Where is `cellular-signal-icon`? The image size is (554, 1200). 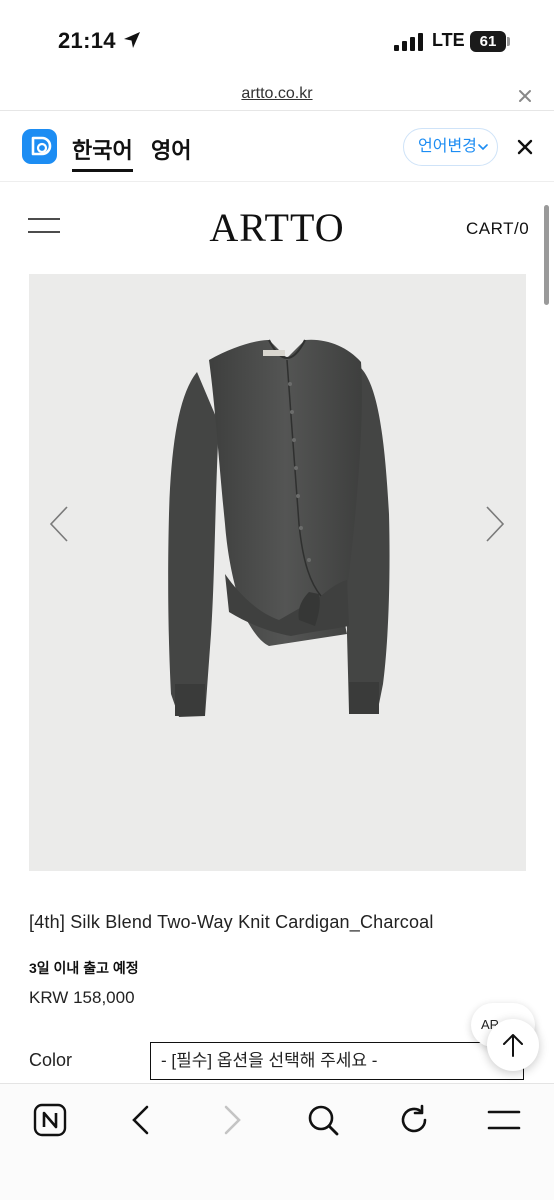
cellular-signal-icon is located at coordinates (408, 42).